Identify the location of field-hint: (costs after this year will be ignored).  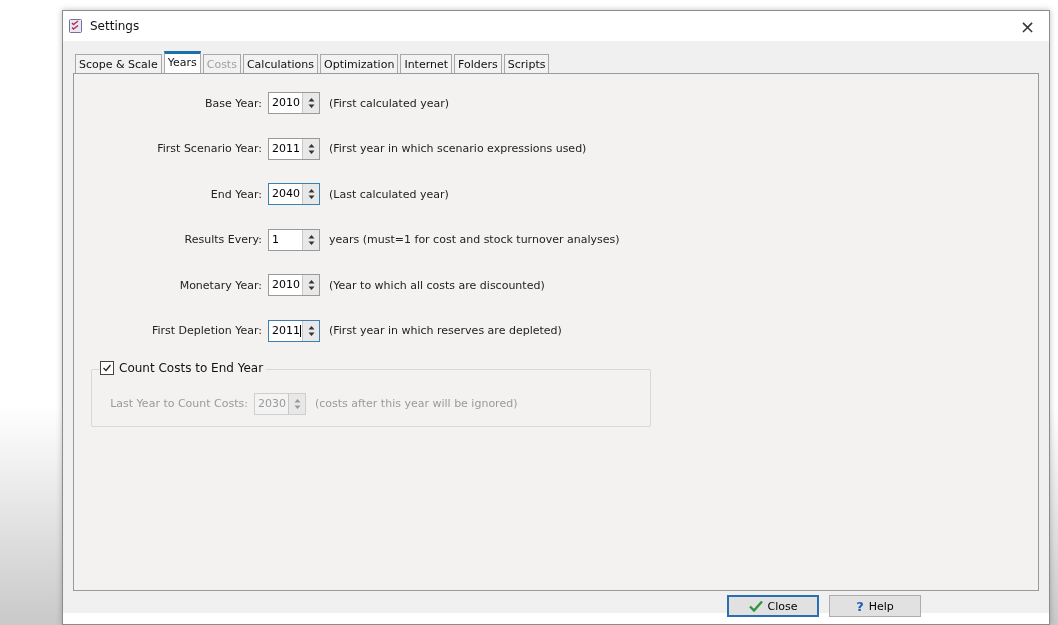
(416, 403).